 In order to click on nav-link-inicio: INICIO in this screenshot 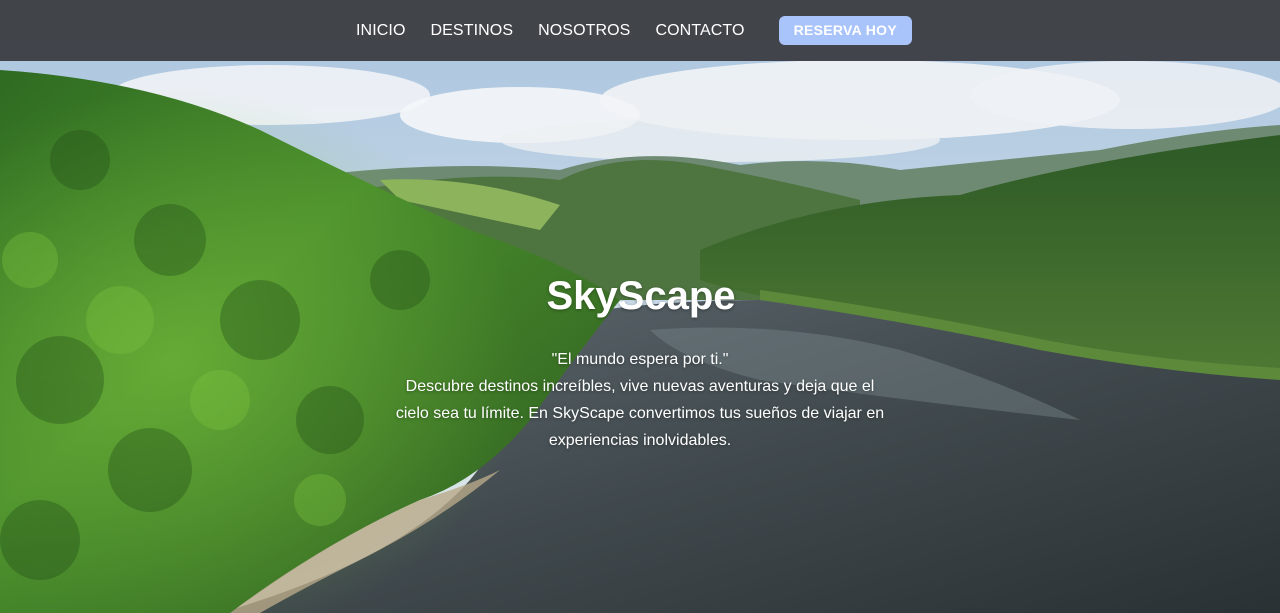, I will do `click(381, 31)`.